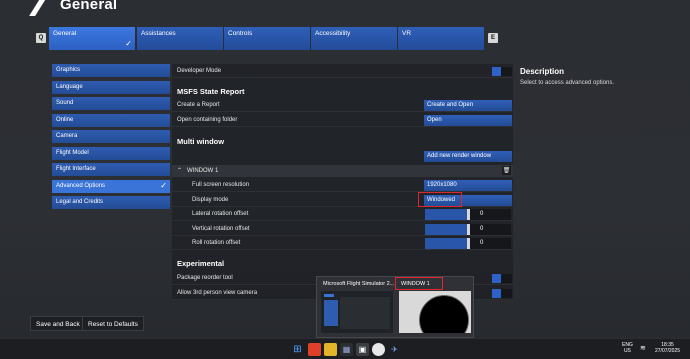 The width and height of the screenshot is (690, 359). Describe the element at coordinates (201, 263) in the screenshot. I see `experimental-heading: Experimental` at that location.